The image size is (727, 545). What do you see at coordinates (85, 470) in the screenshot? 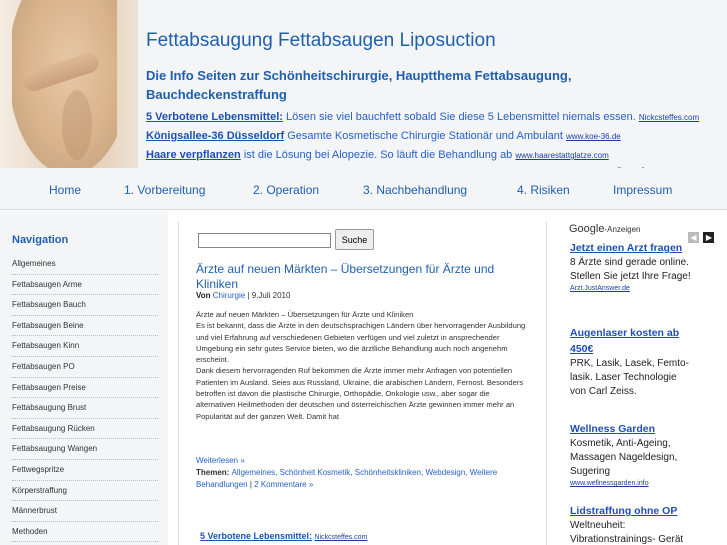
I see `sidebar-item: Fettwegspritze` at bounding box center [85, 470].